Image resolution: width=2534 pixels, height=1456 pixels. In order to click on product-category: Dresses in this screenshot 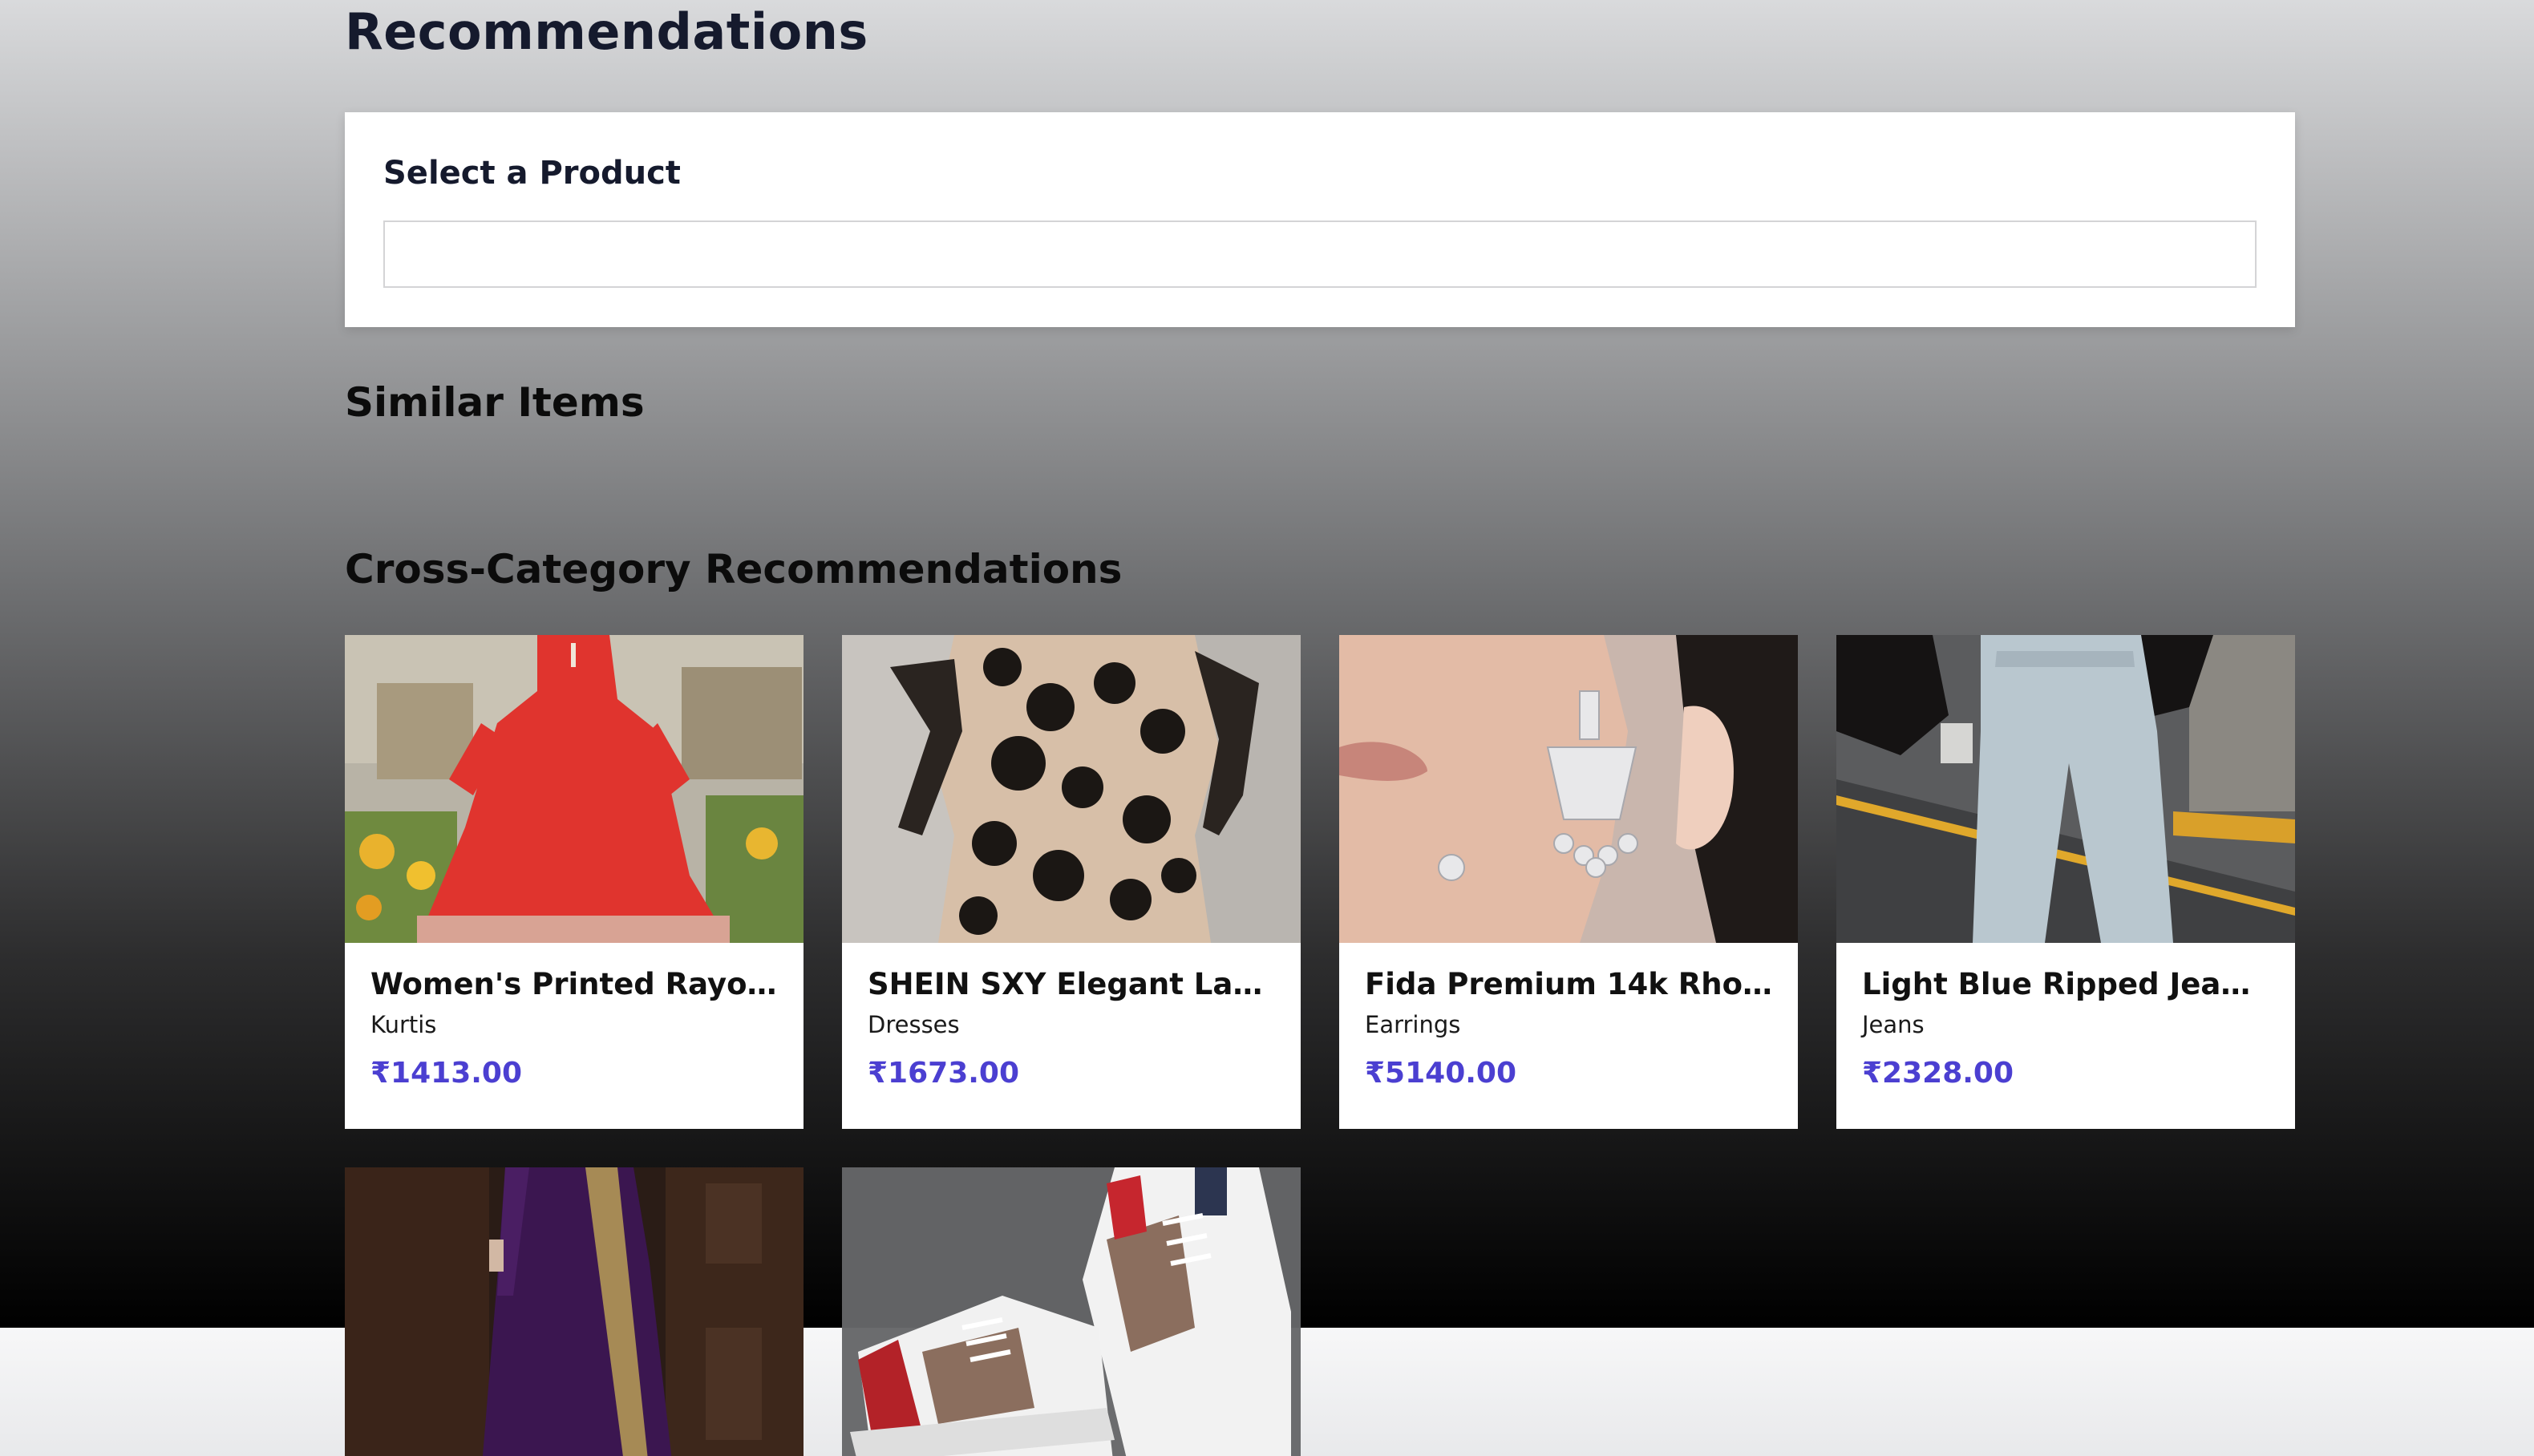, I will do `click(914, 1024)`.